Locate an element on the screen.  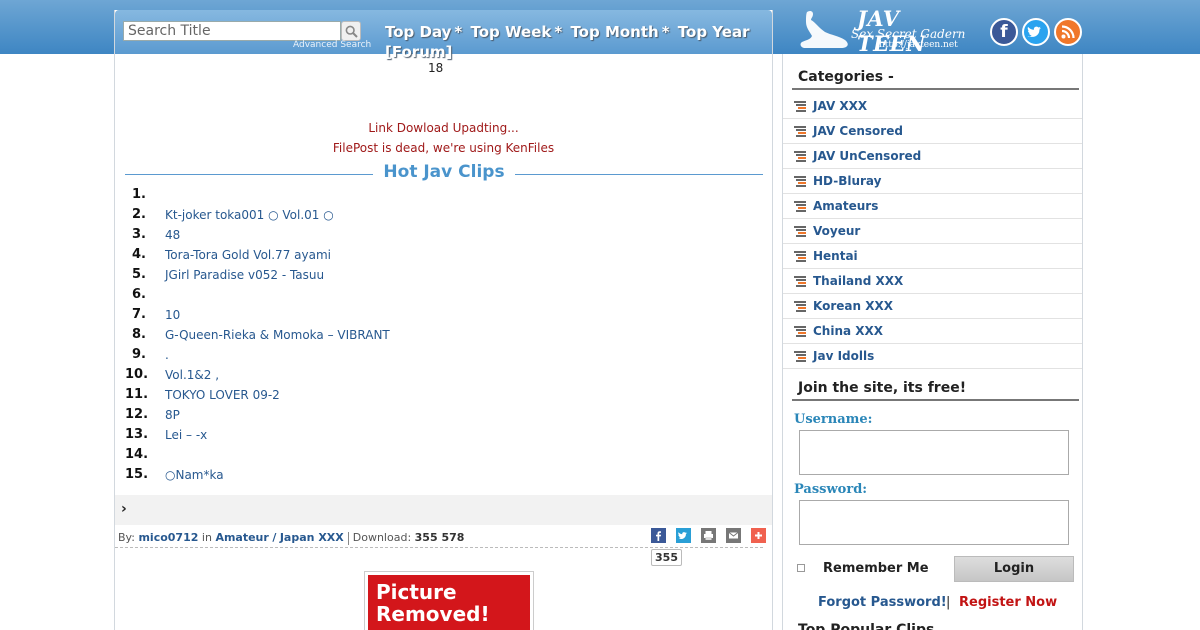
clip-link: JGirl Paradise v052 - Tasuu is located at coordinates (244, 275).